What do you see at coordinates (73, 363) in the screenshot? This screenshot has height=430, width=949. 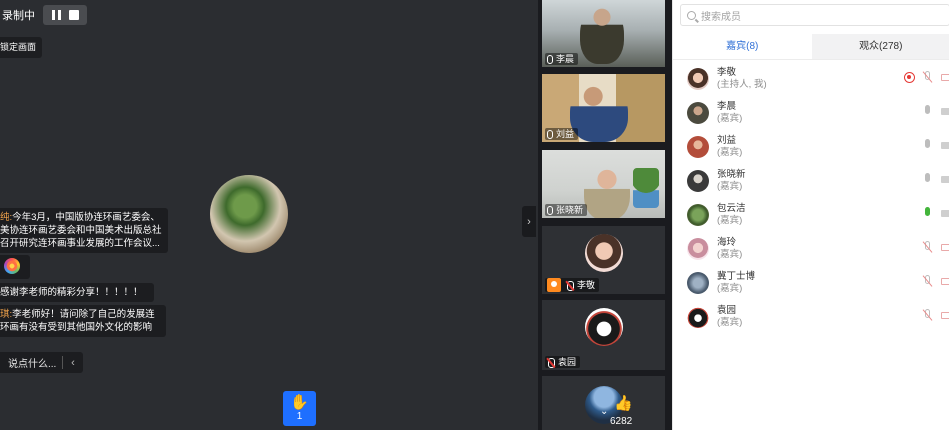 I see `chevron-left-icon: ‹` at bounding box center [73, 363].